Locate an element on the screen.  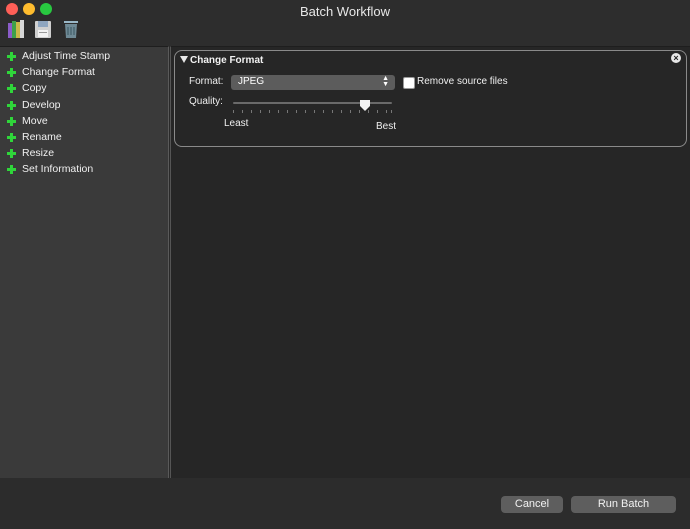
trash-icon is located at coordinates (71, 29).